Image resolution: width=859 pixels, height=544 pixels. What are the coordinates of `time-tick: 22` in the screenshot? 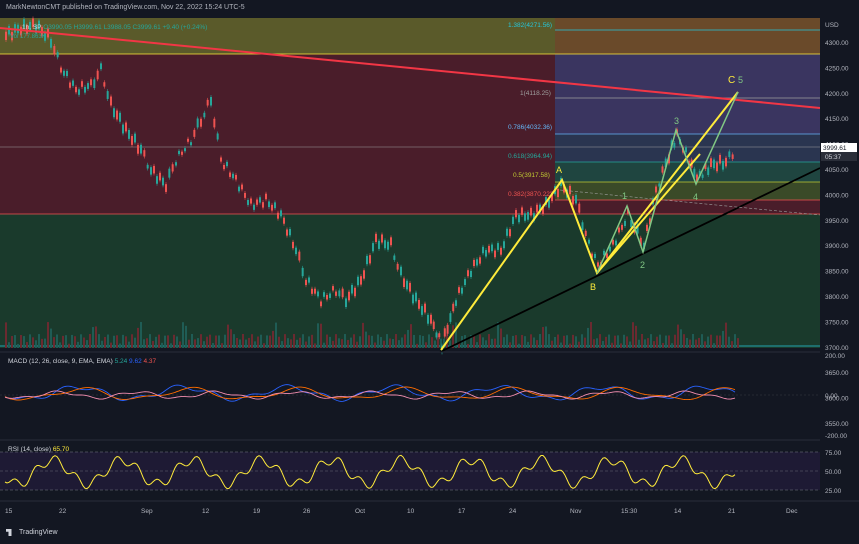 It's located at (63, 511).